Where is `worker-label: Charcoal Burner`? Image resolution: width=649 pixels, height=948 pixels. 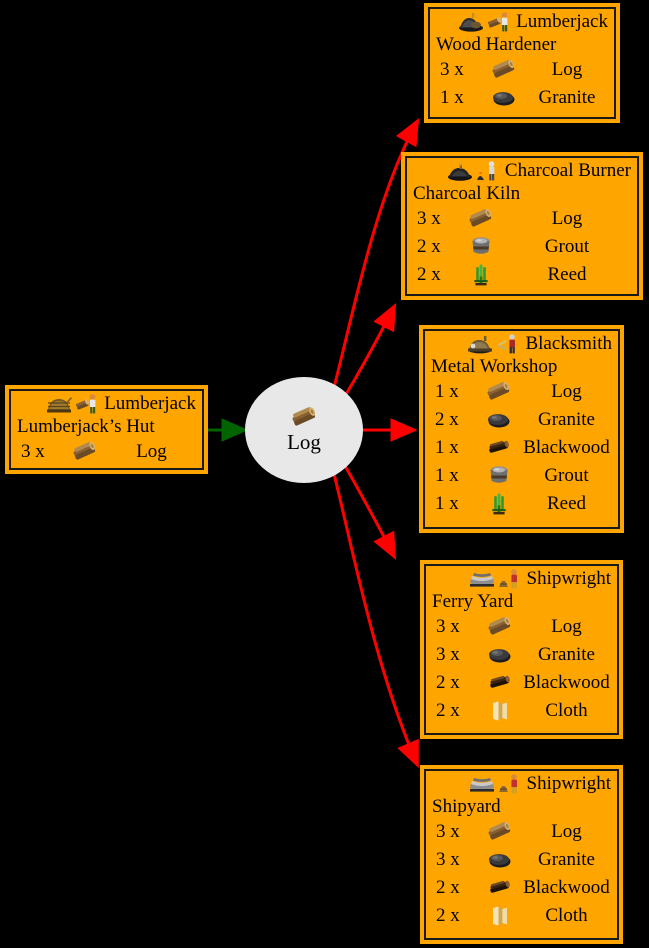
worker-label: Charcoal Burner is located at coordinates (567, 170).